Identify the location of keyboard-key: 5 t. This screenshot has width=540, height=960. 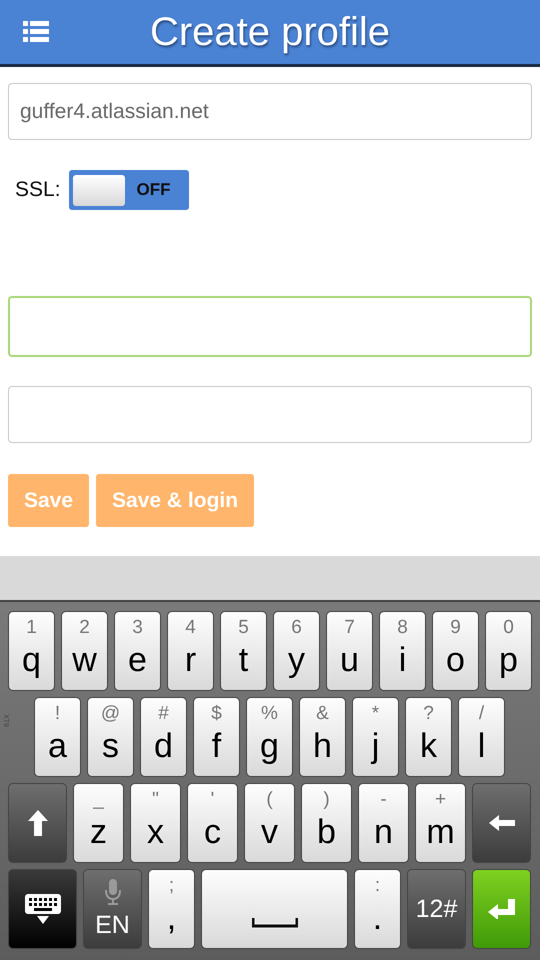
(243, 651).